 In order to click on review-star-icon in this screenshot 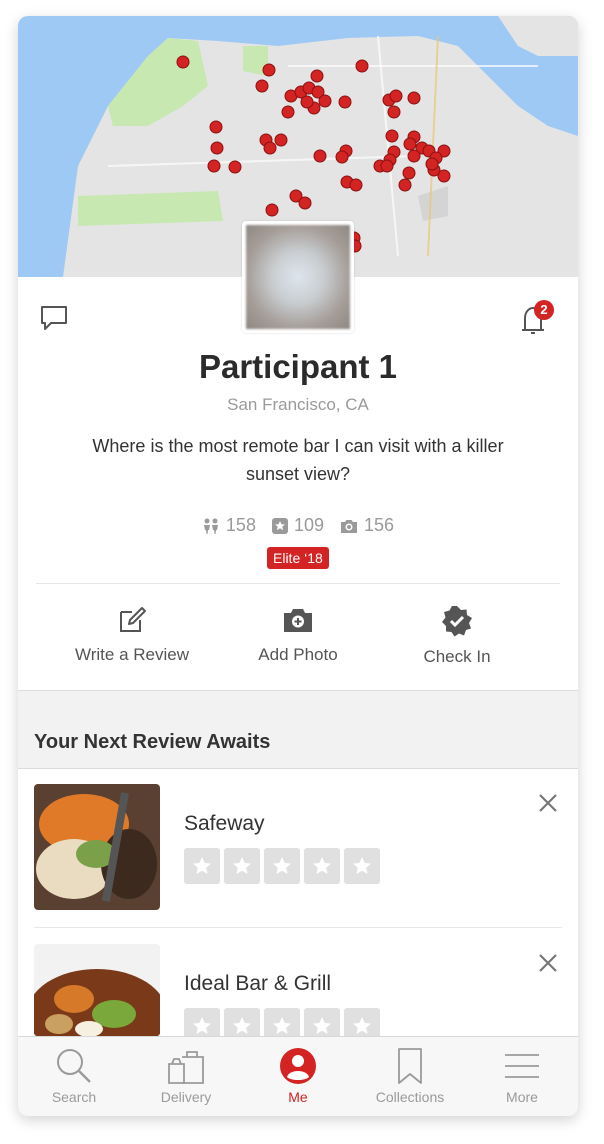, I will do `click(279, 525)`.